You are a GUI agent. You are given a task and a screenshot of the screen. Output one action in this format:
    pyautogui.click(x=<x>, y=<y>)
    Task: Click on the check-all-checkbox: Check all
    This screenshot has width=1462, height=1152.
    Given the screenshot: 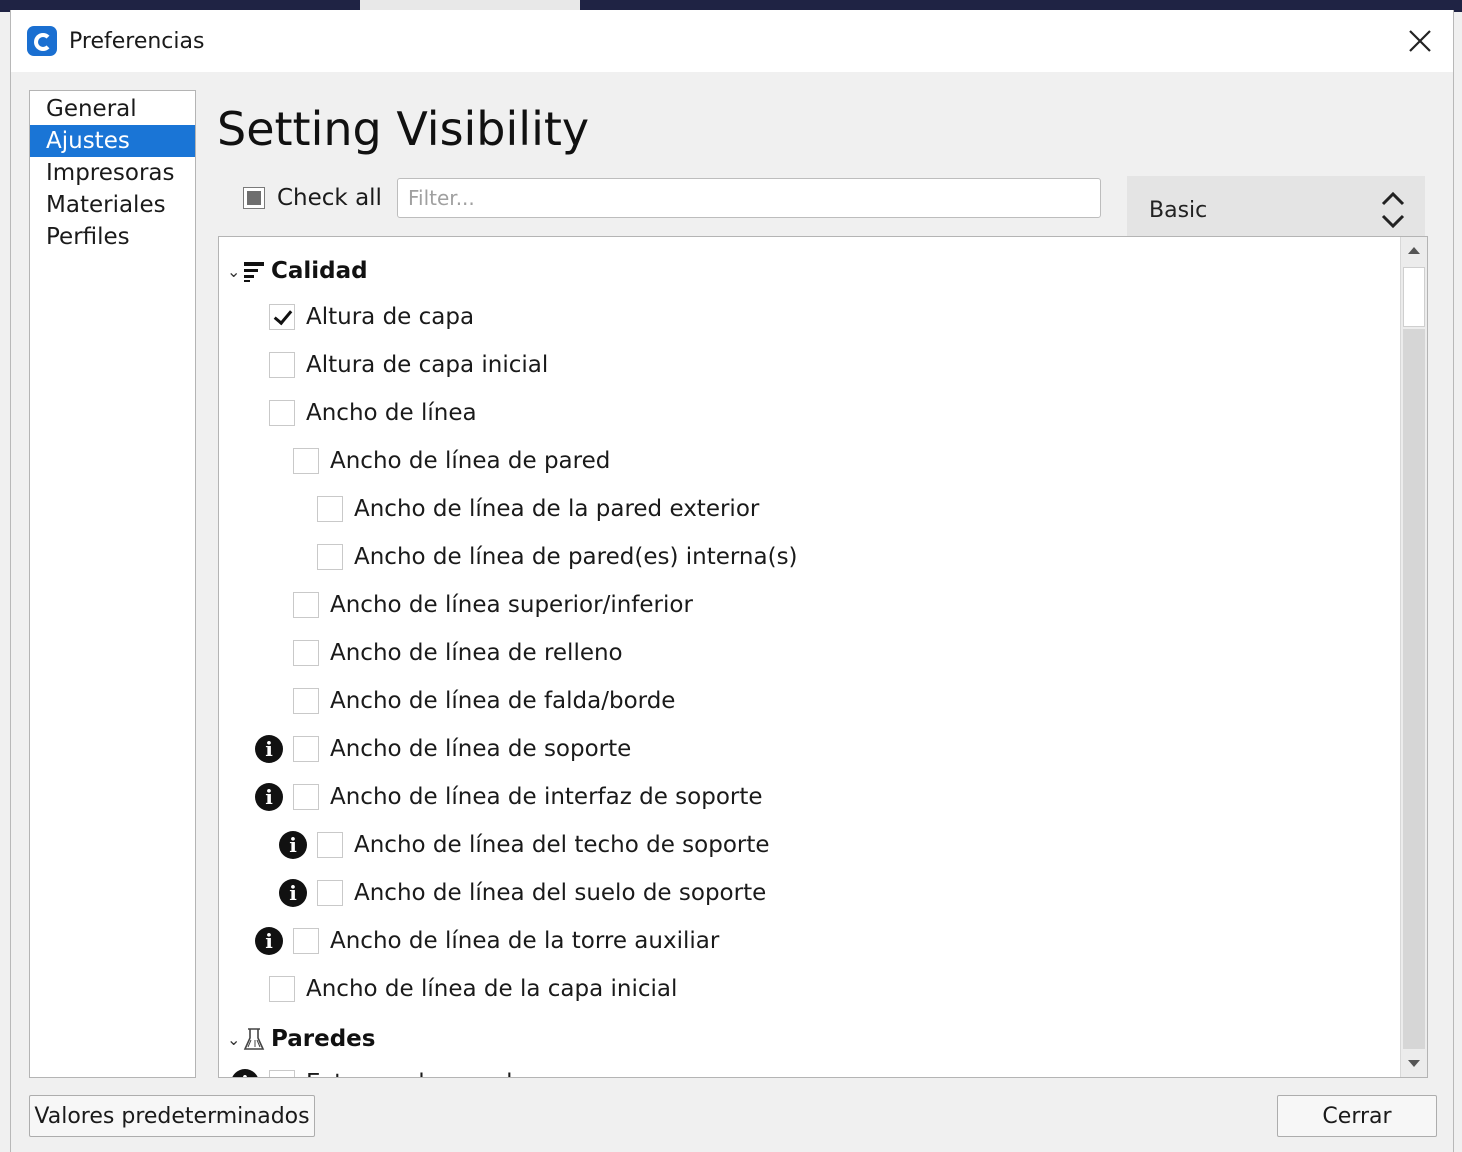 What is the action you would take?
    pyautogui.click(x=312, y=198)
    